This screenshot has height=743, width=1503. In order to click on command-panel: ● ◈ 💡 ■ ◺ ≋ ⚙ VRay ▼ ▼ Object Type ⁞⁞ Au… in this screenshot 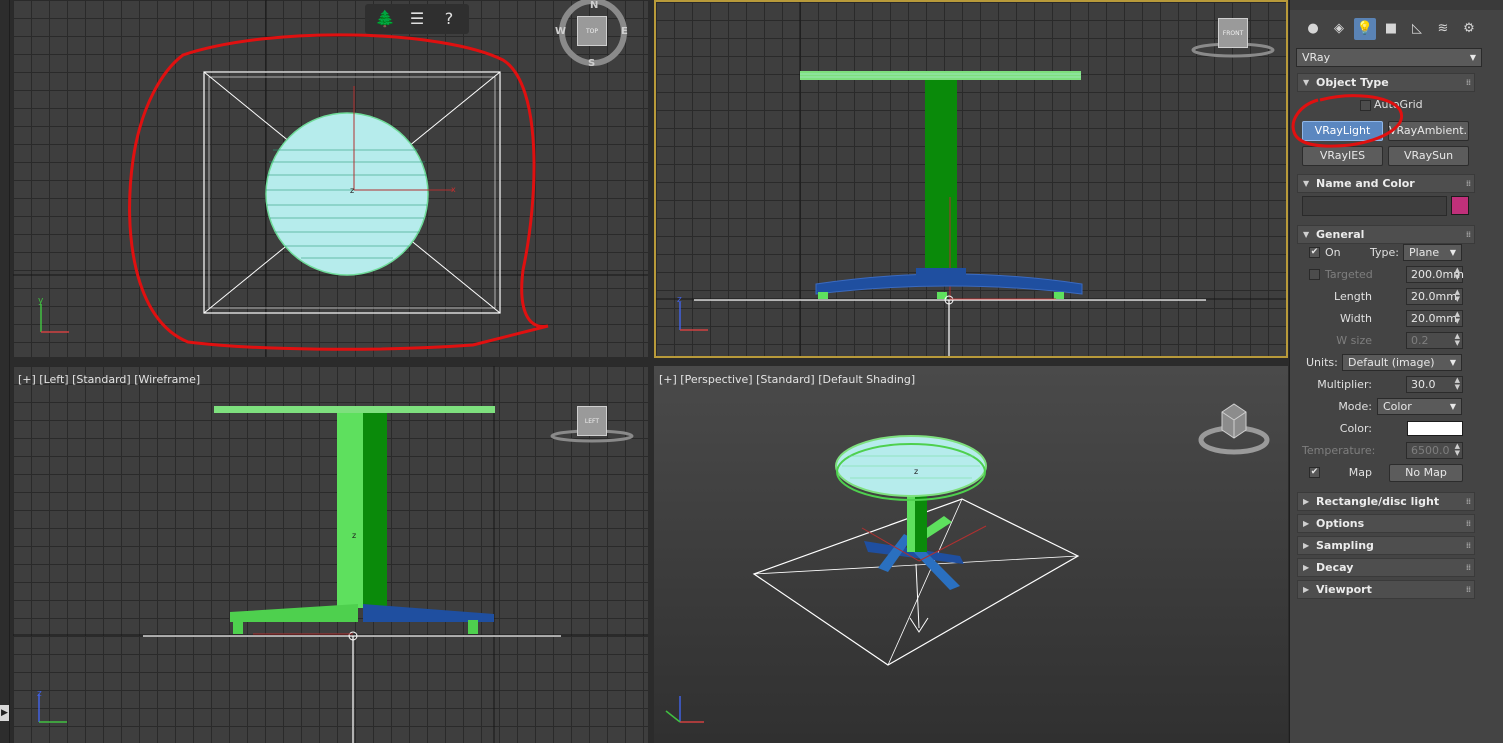, I will do `click(1396, 371)`.